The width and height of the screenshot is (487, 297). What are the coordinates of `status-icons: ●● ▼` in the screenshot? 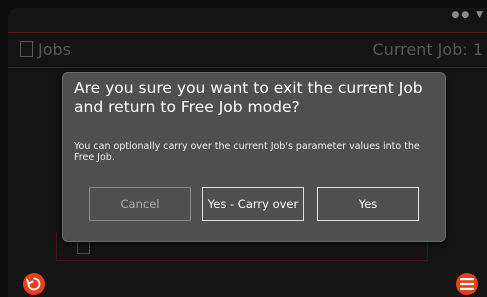 It's located at (468, 15).